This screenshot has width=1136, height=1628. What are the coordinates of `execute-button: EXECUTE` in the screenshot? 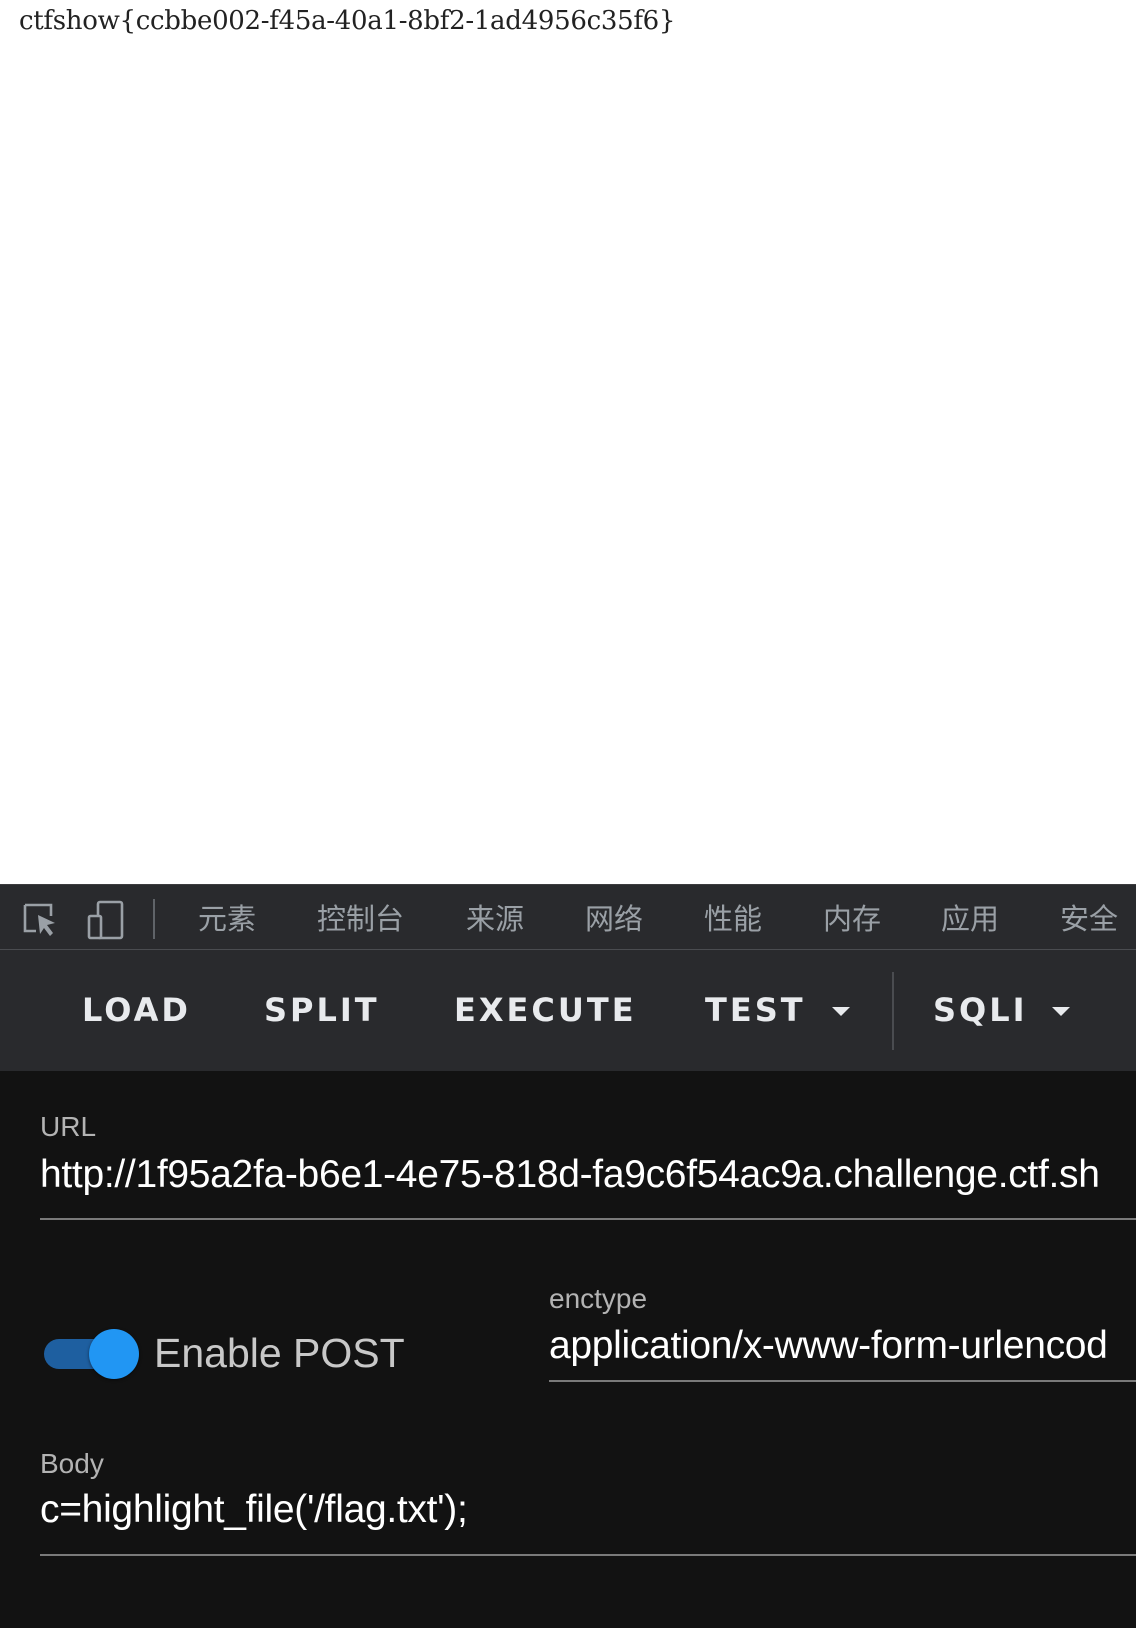 It's located at (545, 1010).